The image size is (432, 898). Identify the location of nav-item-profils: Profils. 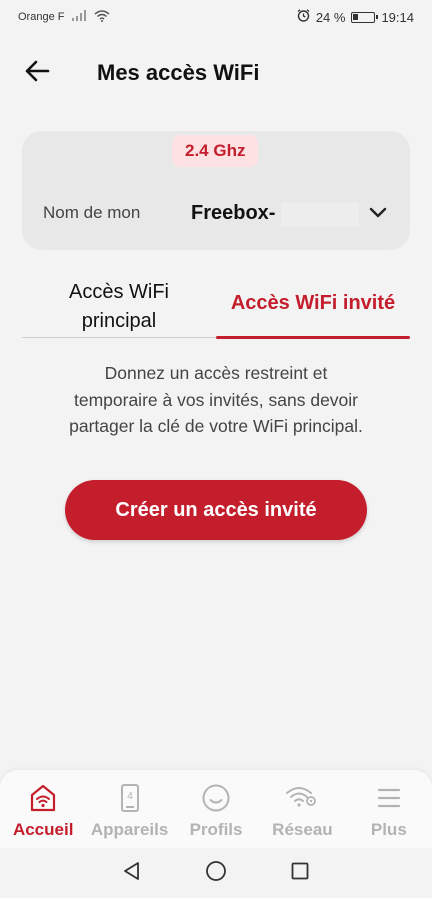
(216, 809).